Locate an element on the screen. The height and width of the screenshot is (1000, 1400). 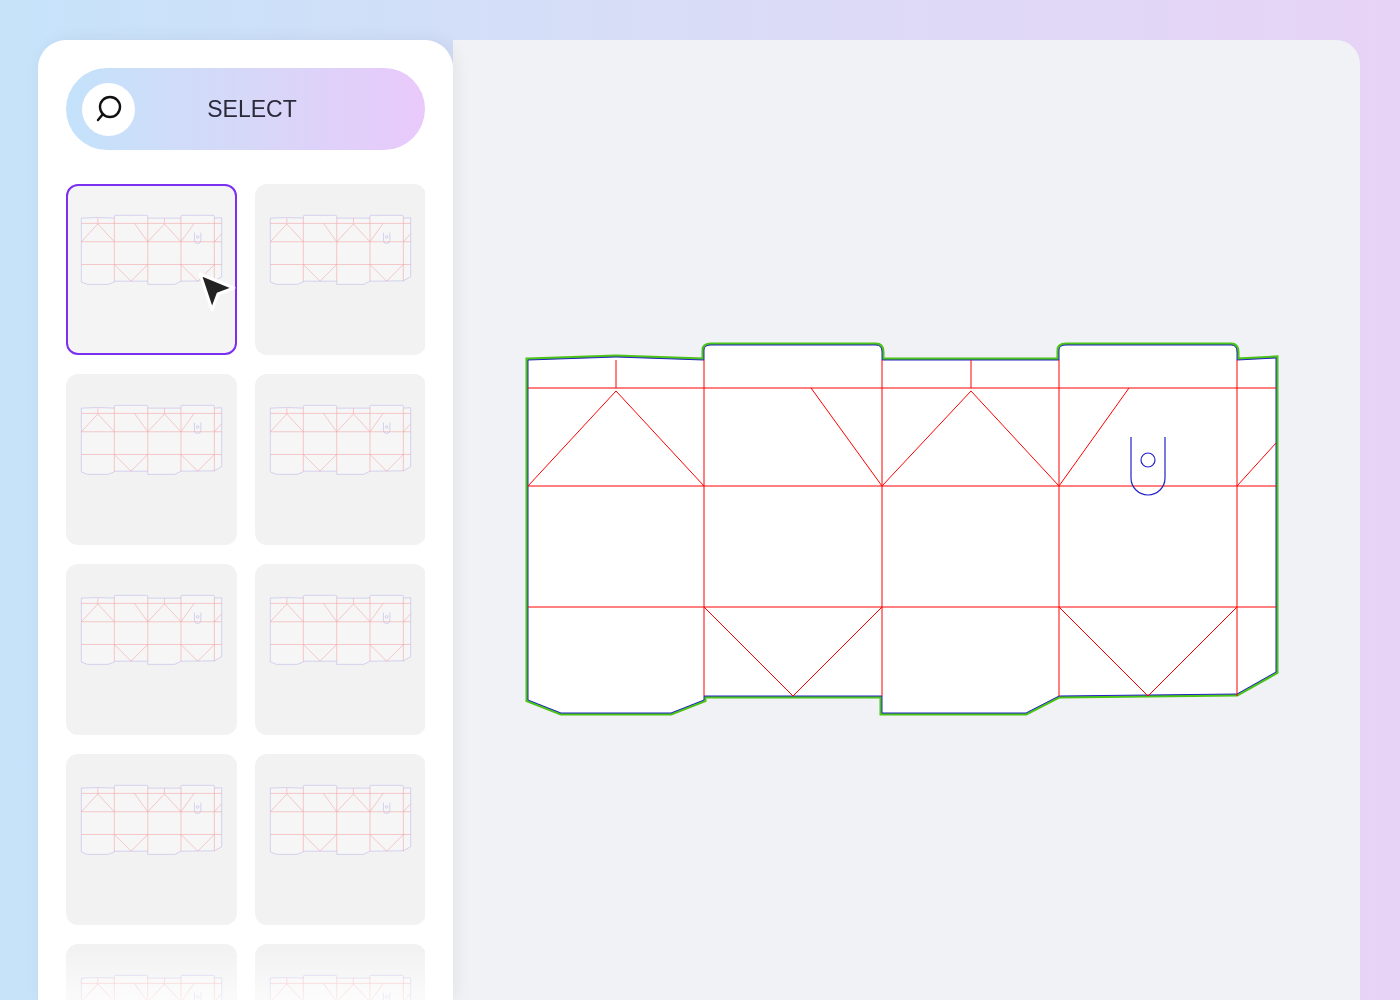
select-button: SELECT is located at coordinates (245, 109).